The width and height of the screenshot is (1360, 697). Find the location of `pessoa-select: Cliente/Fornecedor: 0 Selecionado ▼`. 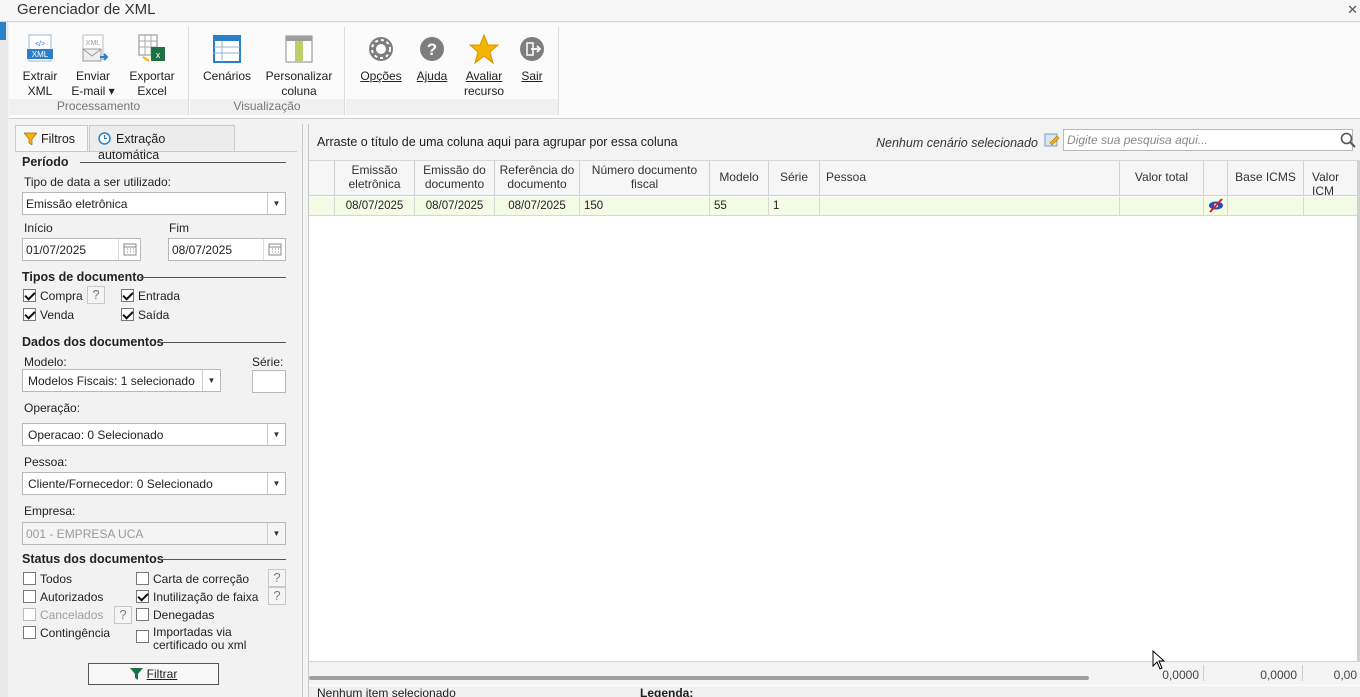

pessoa-select: Cliente/Fornecedor: 0 Selecionado ▼ is located at coordinates (154, 483).